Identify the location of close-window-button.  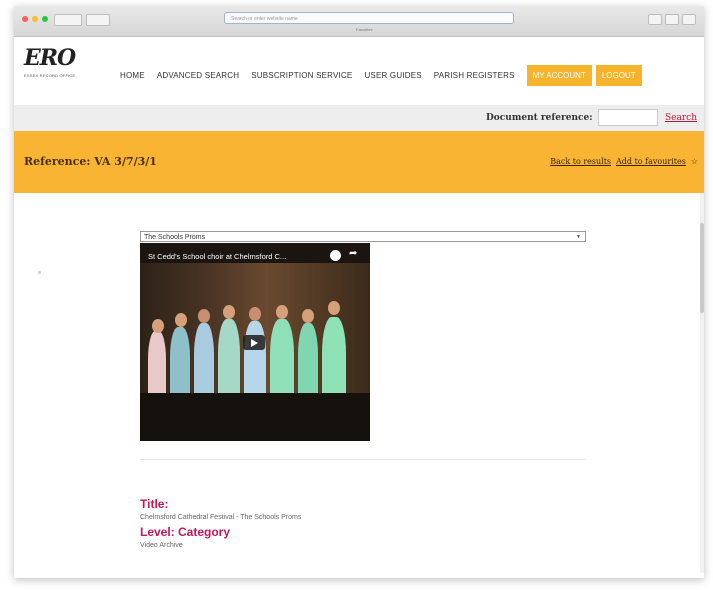
(25, 19).